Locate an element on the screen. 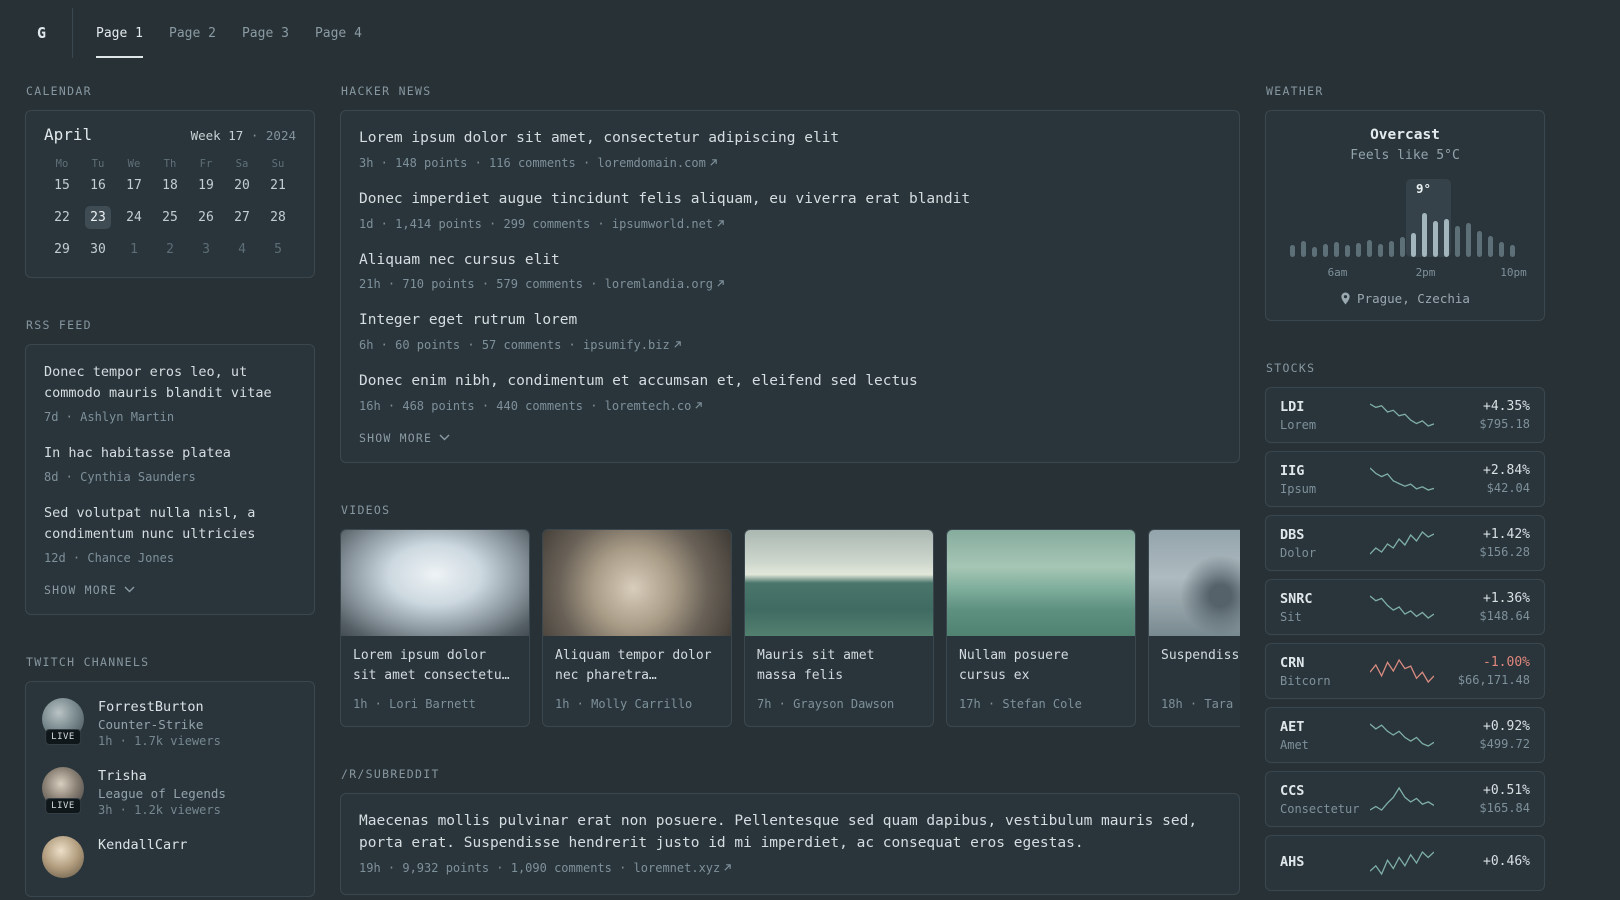 This screenshot has width=1620, height=900. video-meta: 18h · Tara is located at coordinates (1197, 703).